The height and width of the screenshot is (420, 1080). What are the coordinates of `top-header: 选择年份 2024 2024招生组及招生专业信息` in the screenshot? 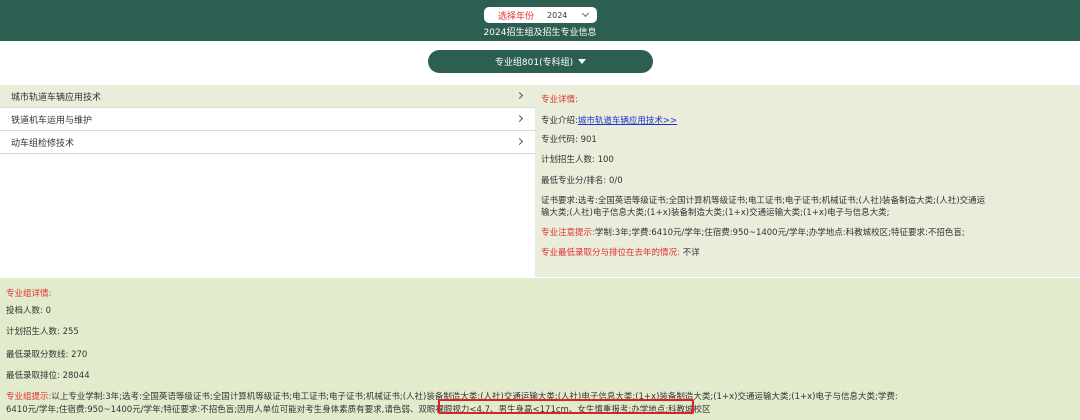 It's located at (540, 20).